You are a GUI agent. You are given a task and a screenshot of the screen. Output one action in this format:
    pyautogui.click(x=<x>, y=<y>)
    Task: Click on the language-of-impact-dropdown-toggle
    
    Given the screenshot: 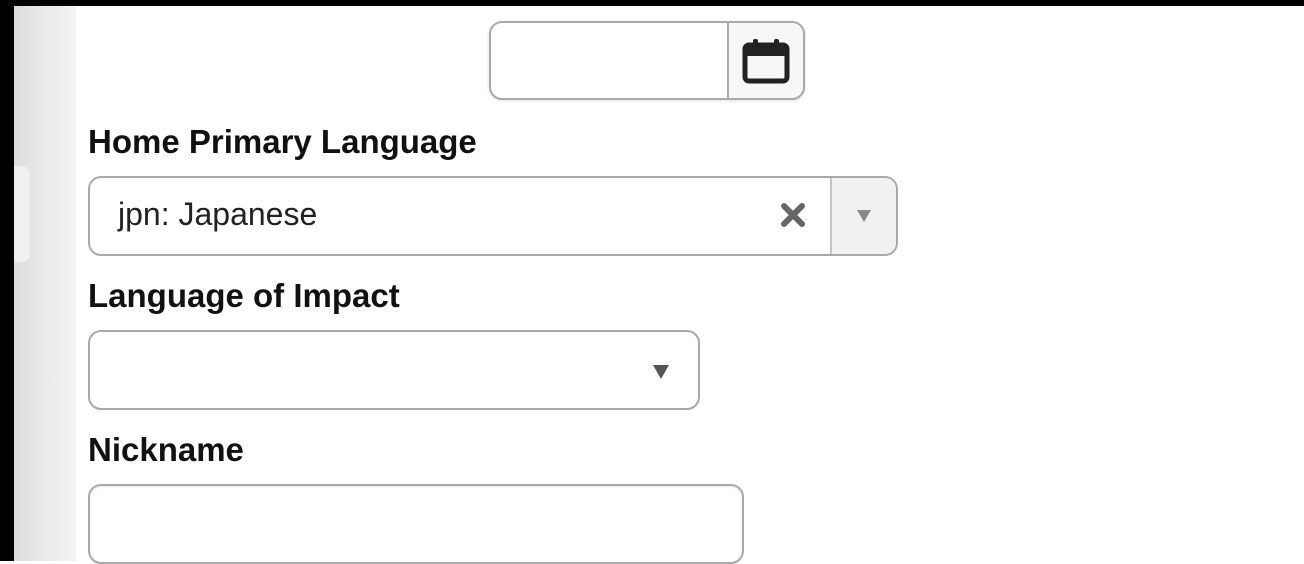 What is the action you would take?
    pyautogui.click(x=661, y=372)
    